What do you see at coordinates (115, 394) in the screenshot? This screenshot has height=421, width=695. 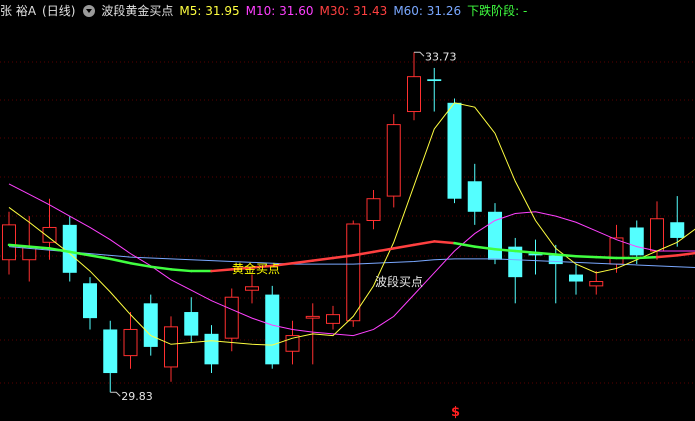 I see `low-marker-line` at bounding box center [115, 394].